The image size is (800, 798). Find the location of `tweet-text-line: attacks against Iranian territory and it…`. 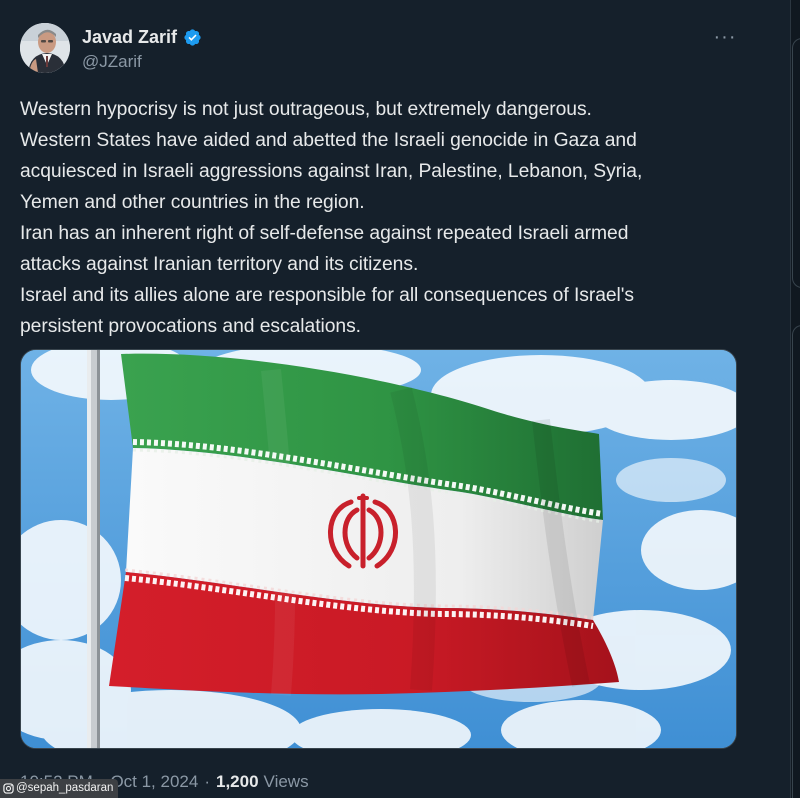

tweet-text-line: attacks against Iranian territory and it… is located at coordinates (219, 264).